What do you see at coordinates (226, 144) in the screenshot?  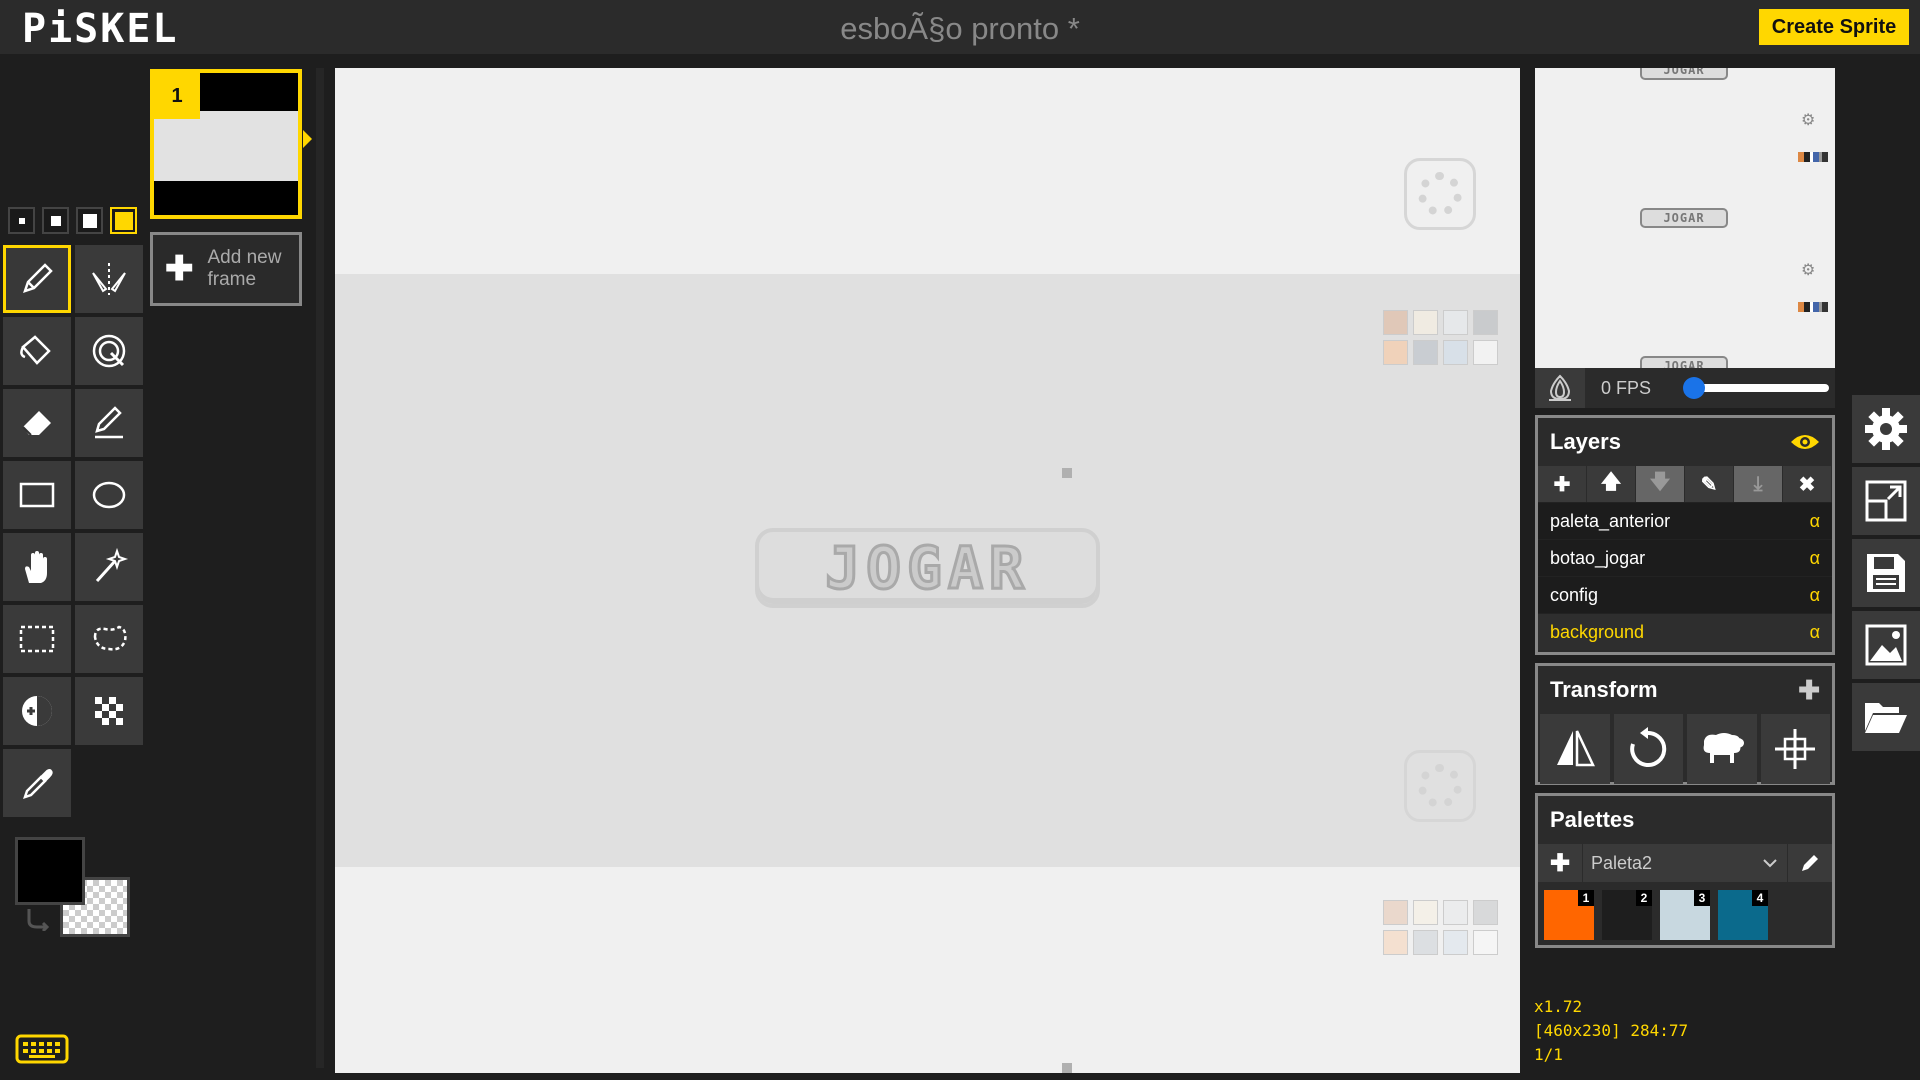 I see `frame-thumbnail: 1` at bounding box center [226, 144].